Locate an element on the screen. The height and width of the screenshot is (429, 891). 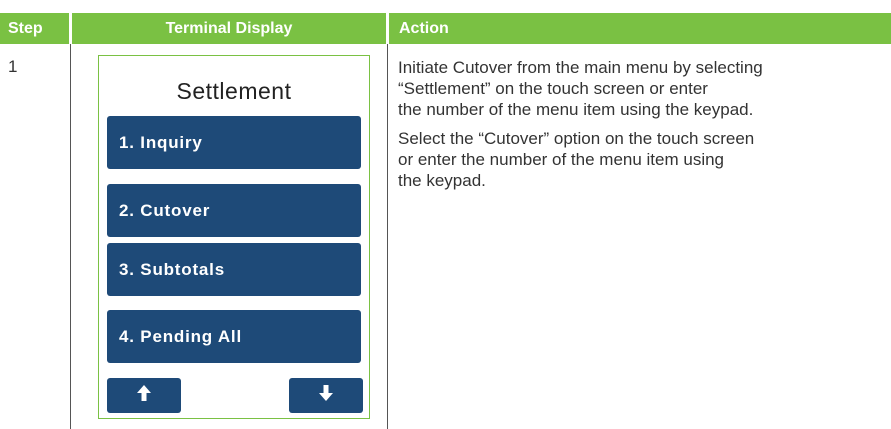
down-arrow-icon is located at coordinates (326, 395).